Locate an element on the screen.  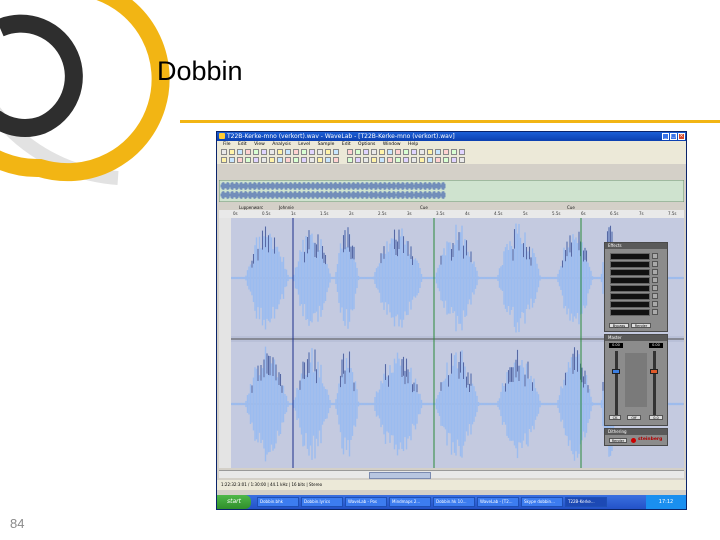
maximize-button: □ is located at coordinates (673, 136).